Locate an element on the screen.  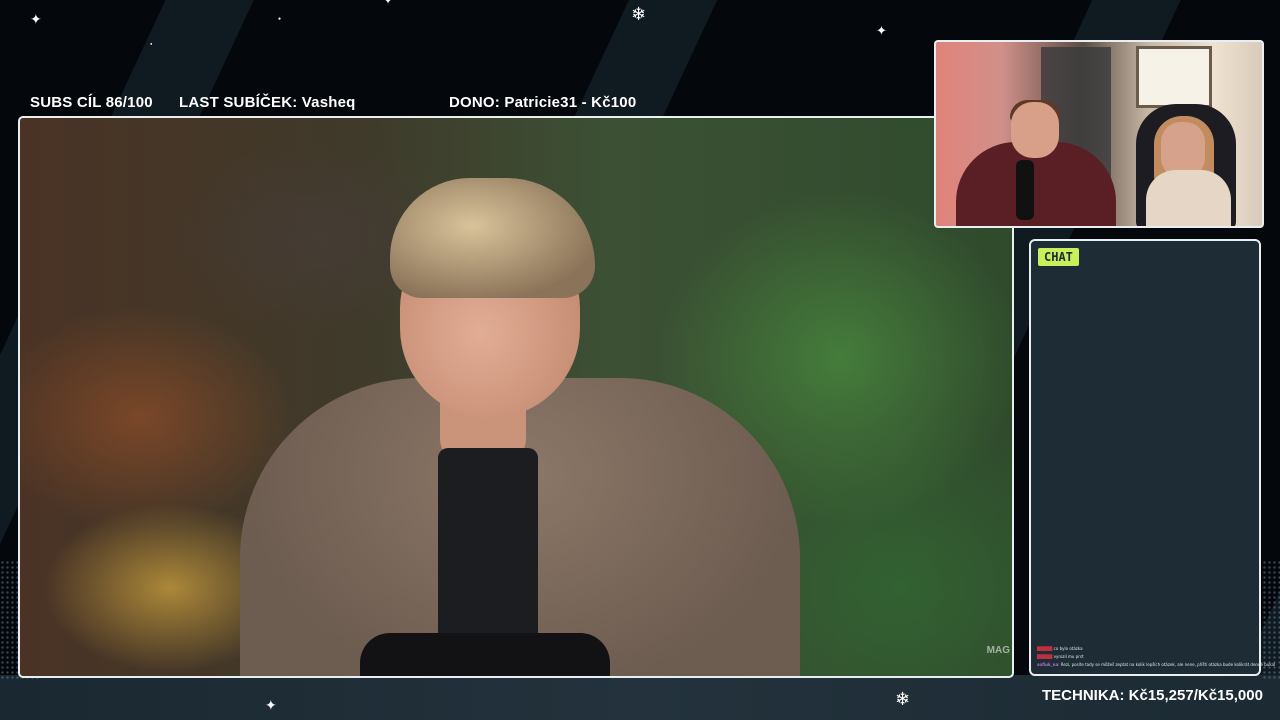
cam-person-2-body is located at coordinates (1188, 198).